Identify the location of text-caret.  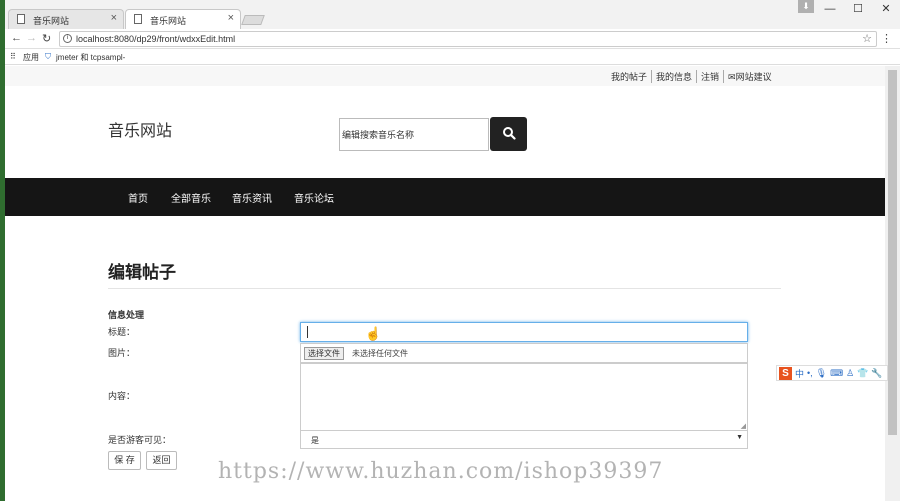
(307, 332).